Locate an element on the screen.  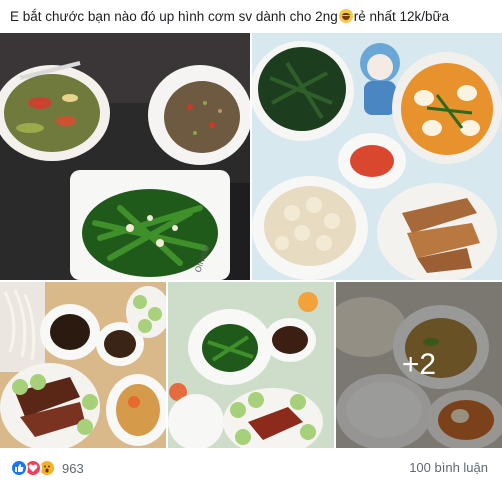
post-footer: 963 100 bình luận is located at coordinates (251, 470).